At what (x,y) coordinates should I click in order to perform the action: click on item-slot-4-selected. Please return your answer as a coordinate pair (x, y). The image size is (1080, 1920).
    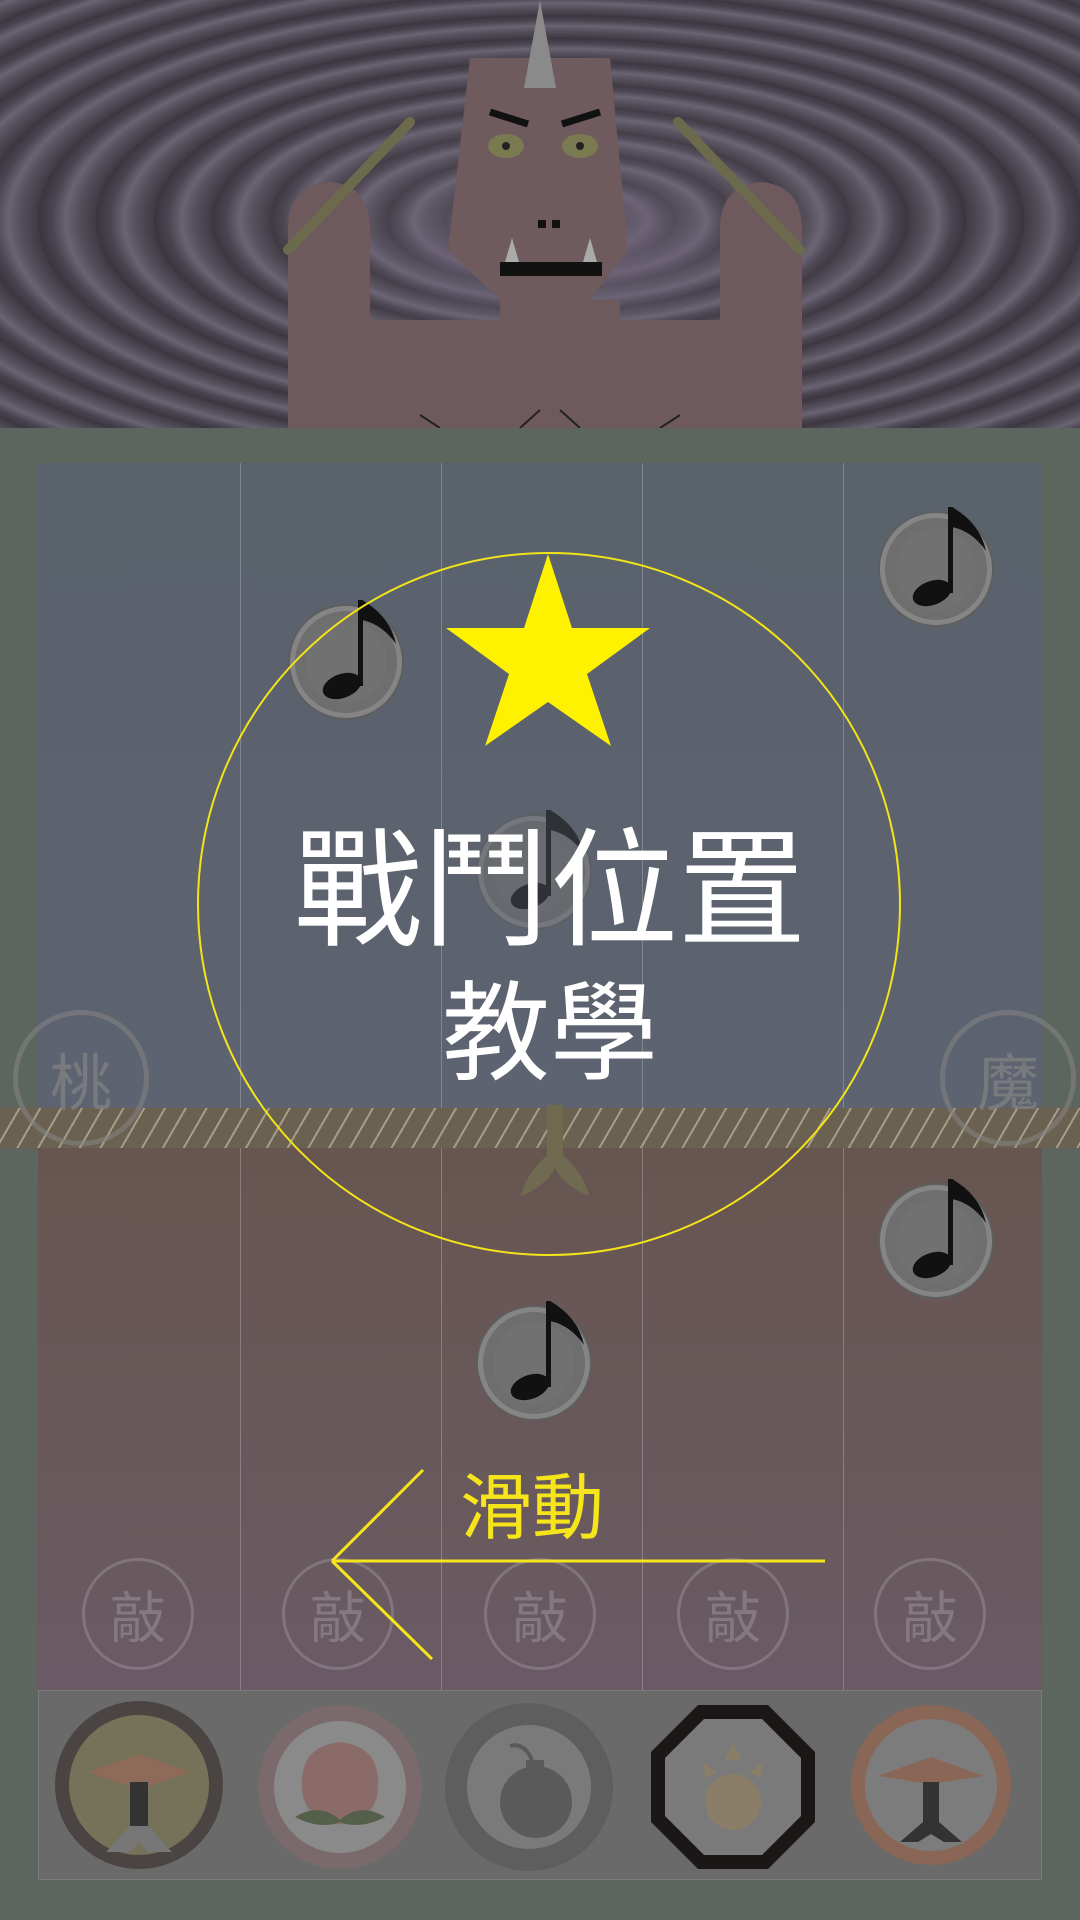
    Looking at the image, I should click on (733, 1787).